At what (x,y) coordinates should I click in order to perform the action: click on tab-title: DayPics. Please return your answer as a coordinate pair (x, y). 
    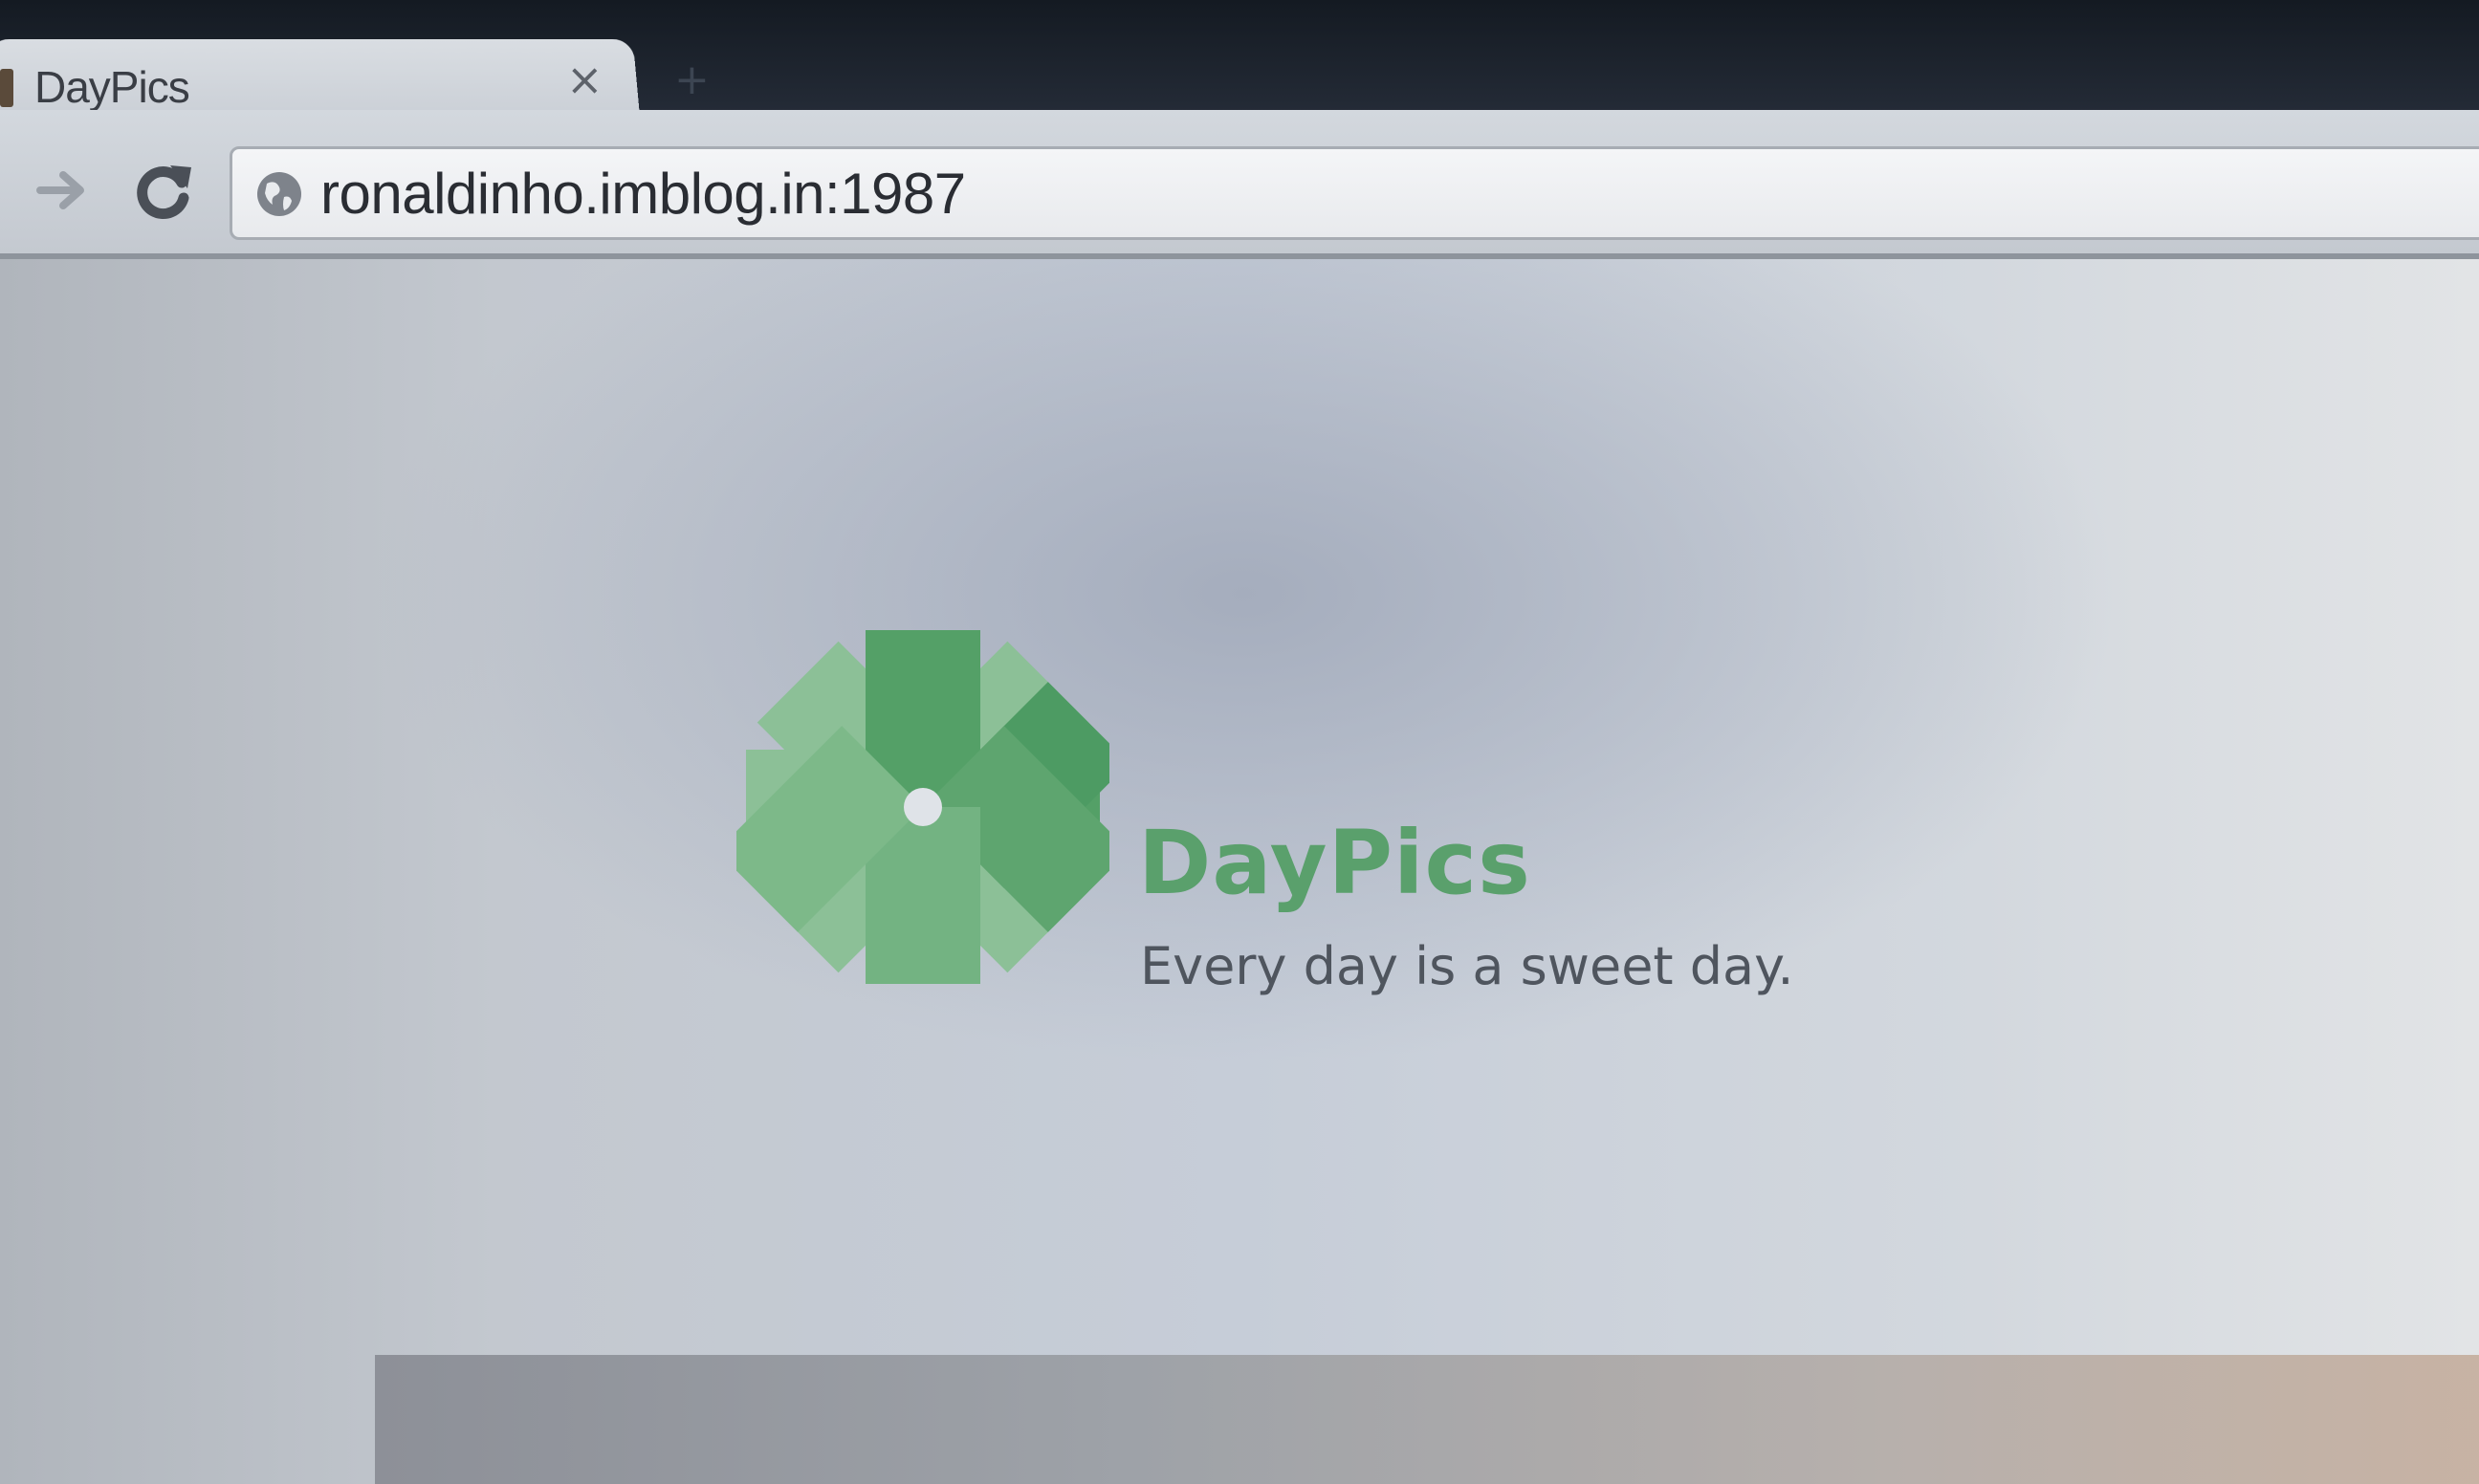
    Looking at the image, I should click on (112, 87).